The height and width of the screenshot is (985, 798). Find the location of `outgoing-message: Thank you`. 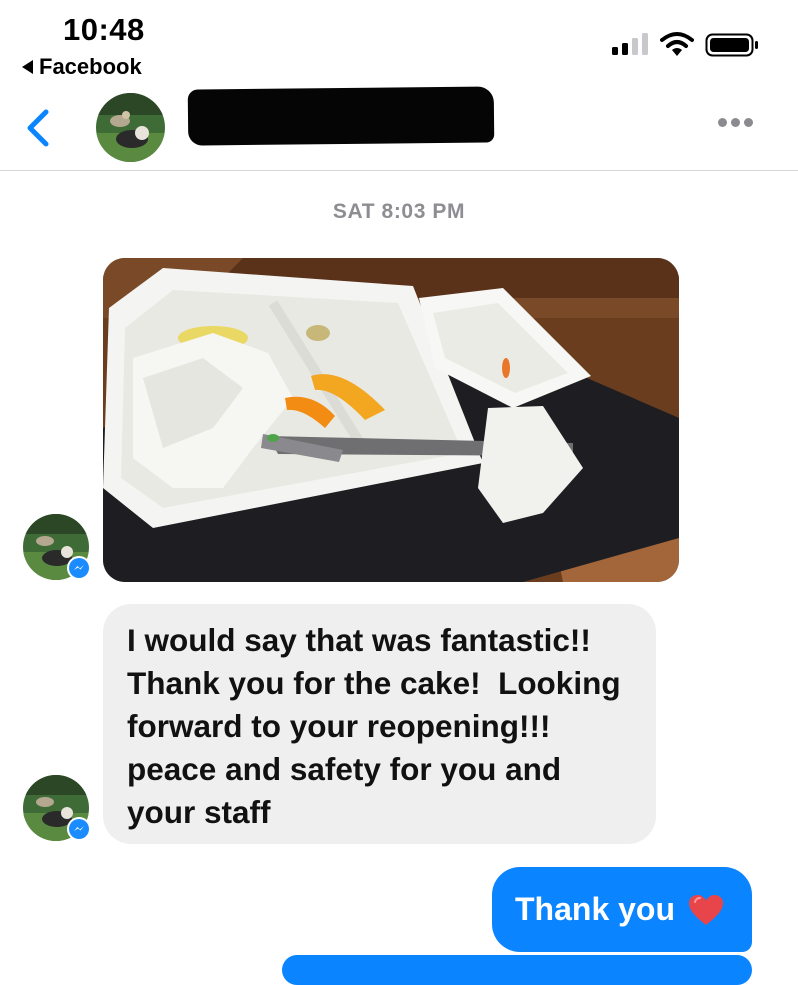

outgoing-message: Thank you is located at coordinates (620, 909).